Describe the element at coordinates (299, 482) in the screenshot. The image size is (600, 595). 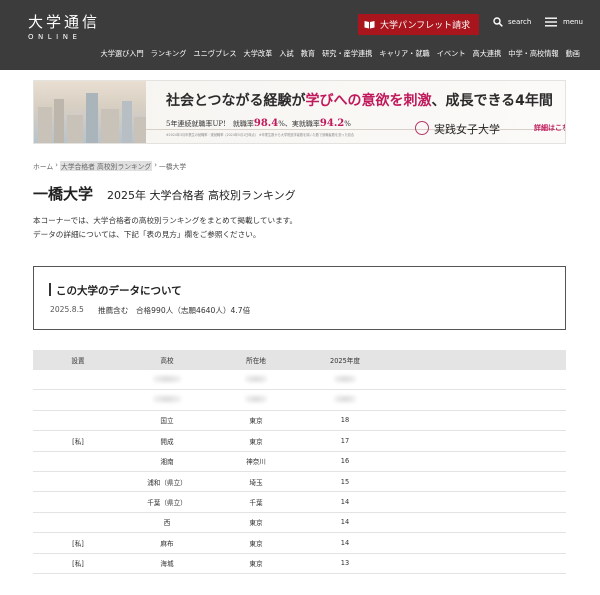
I see `table-row: 浦和（県立） 埼玉 15` at that location.